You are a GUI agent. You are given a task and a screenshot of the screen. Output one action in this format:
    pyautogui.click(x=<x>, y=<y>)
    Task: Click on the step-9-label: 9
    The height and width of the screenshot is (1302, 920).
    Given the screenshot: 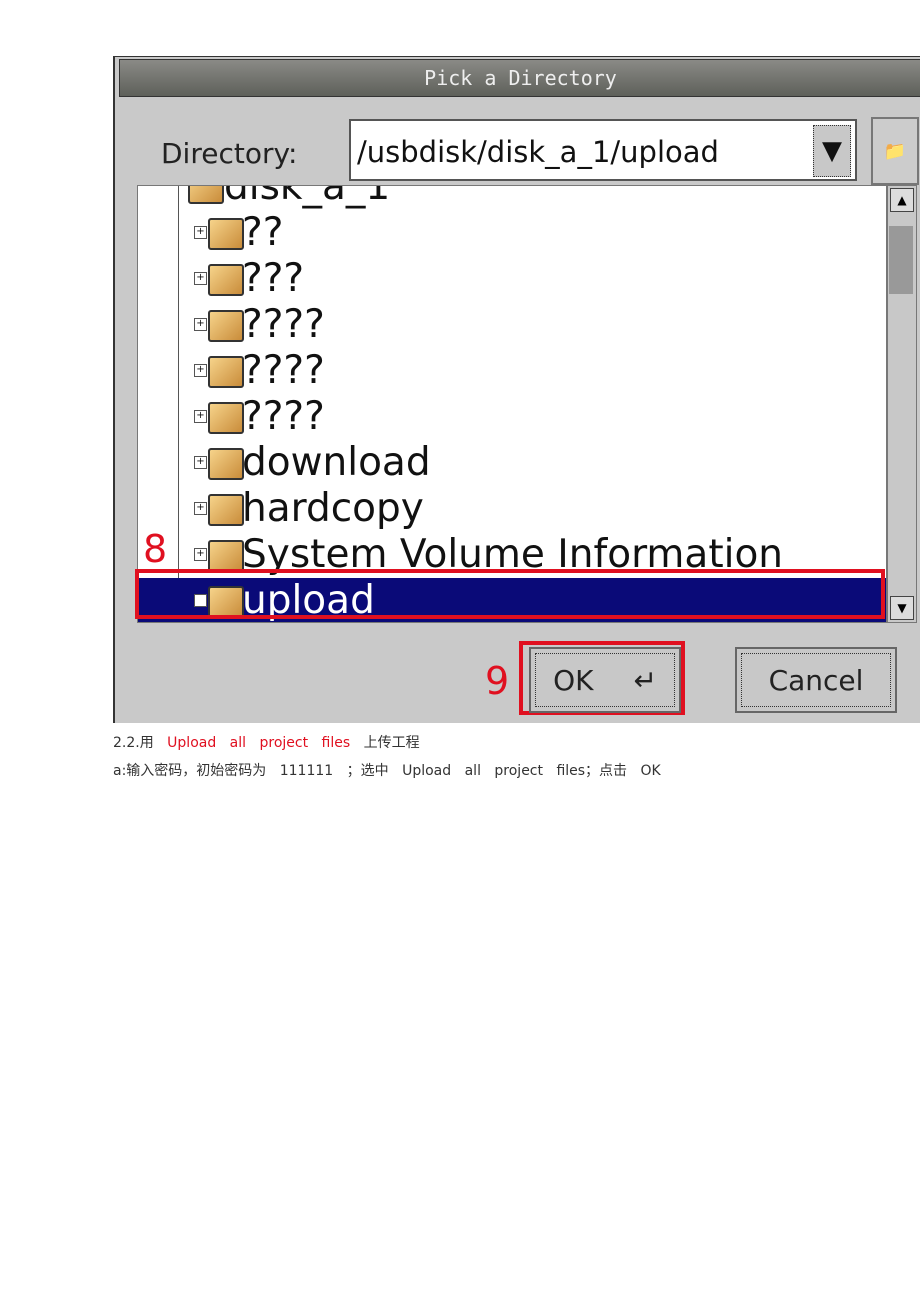 What is the action you would take?
    pyautogui.click(x=497, y=681)
    